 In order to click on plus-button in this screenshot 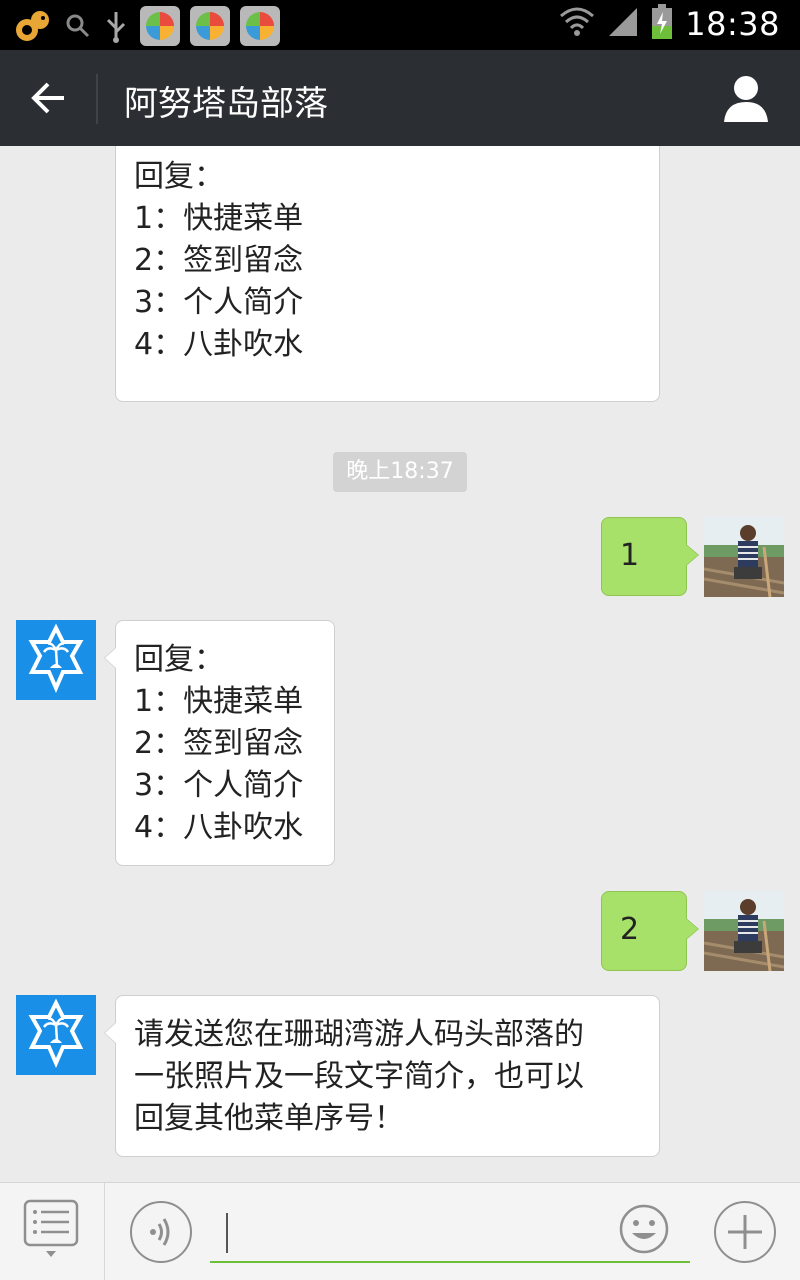, I will do `click(745, 1232)`.